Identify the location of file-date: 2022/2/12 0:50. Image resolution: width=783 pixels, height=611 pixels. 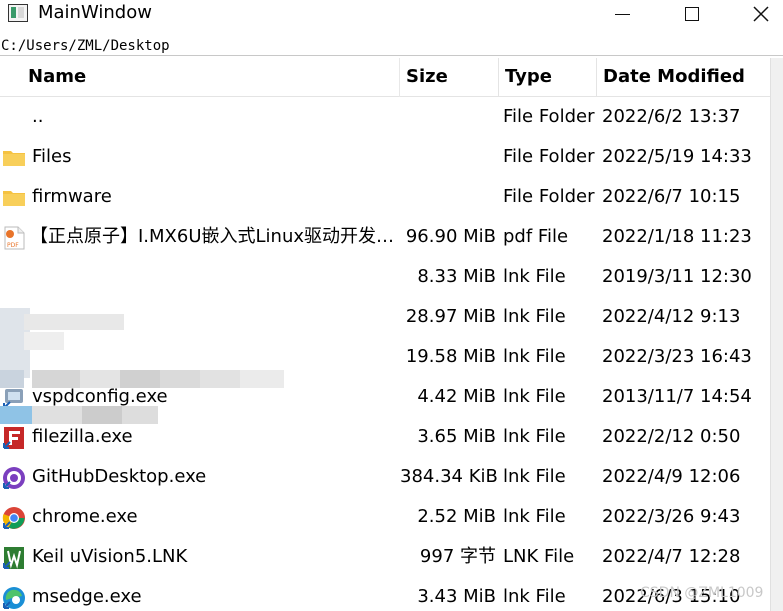
(671, 436).